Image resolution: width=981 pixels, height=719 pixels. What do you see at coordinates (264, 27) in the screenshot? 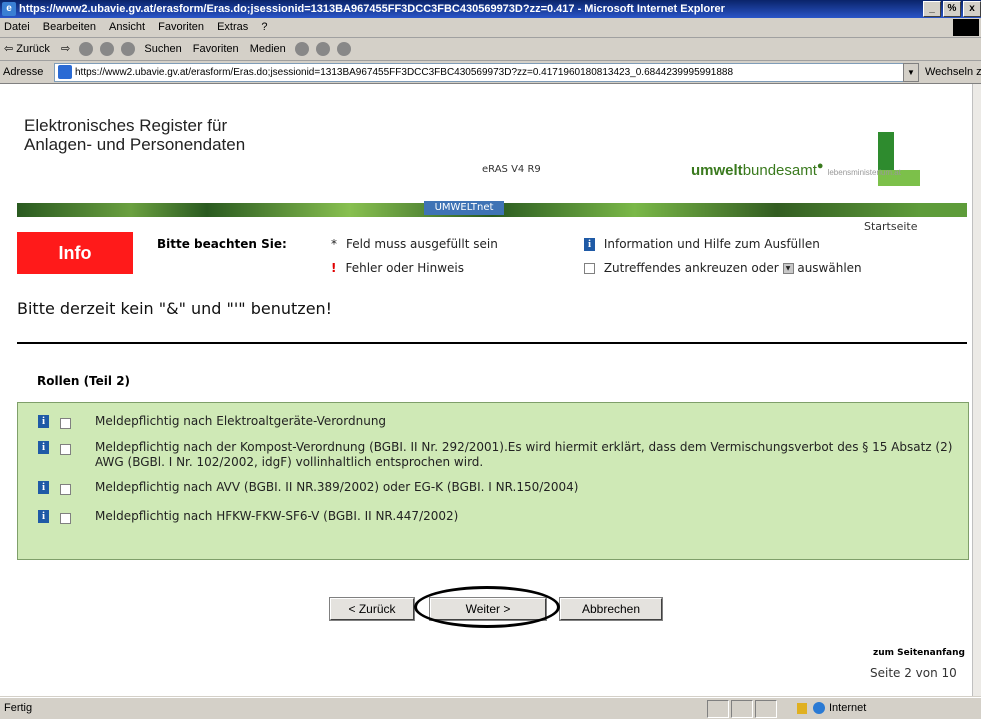
I see `menu-help: ?` at bounding box center [264, 27].